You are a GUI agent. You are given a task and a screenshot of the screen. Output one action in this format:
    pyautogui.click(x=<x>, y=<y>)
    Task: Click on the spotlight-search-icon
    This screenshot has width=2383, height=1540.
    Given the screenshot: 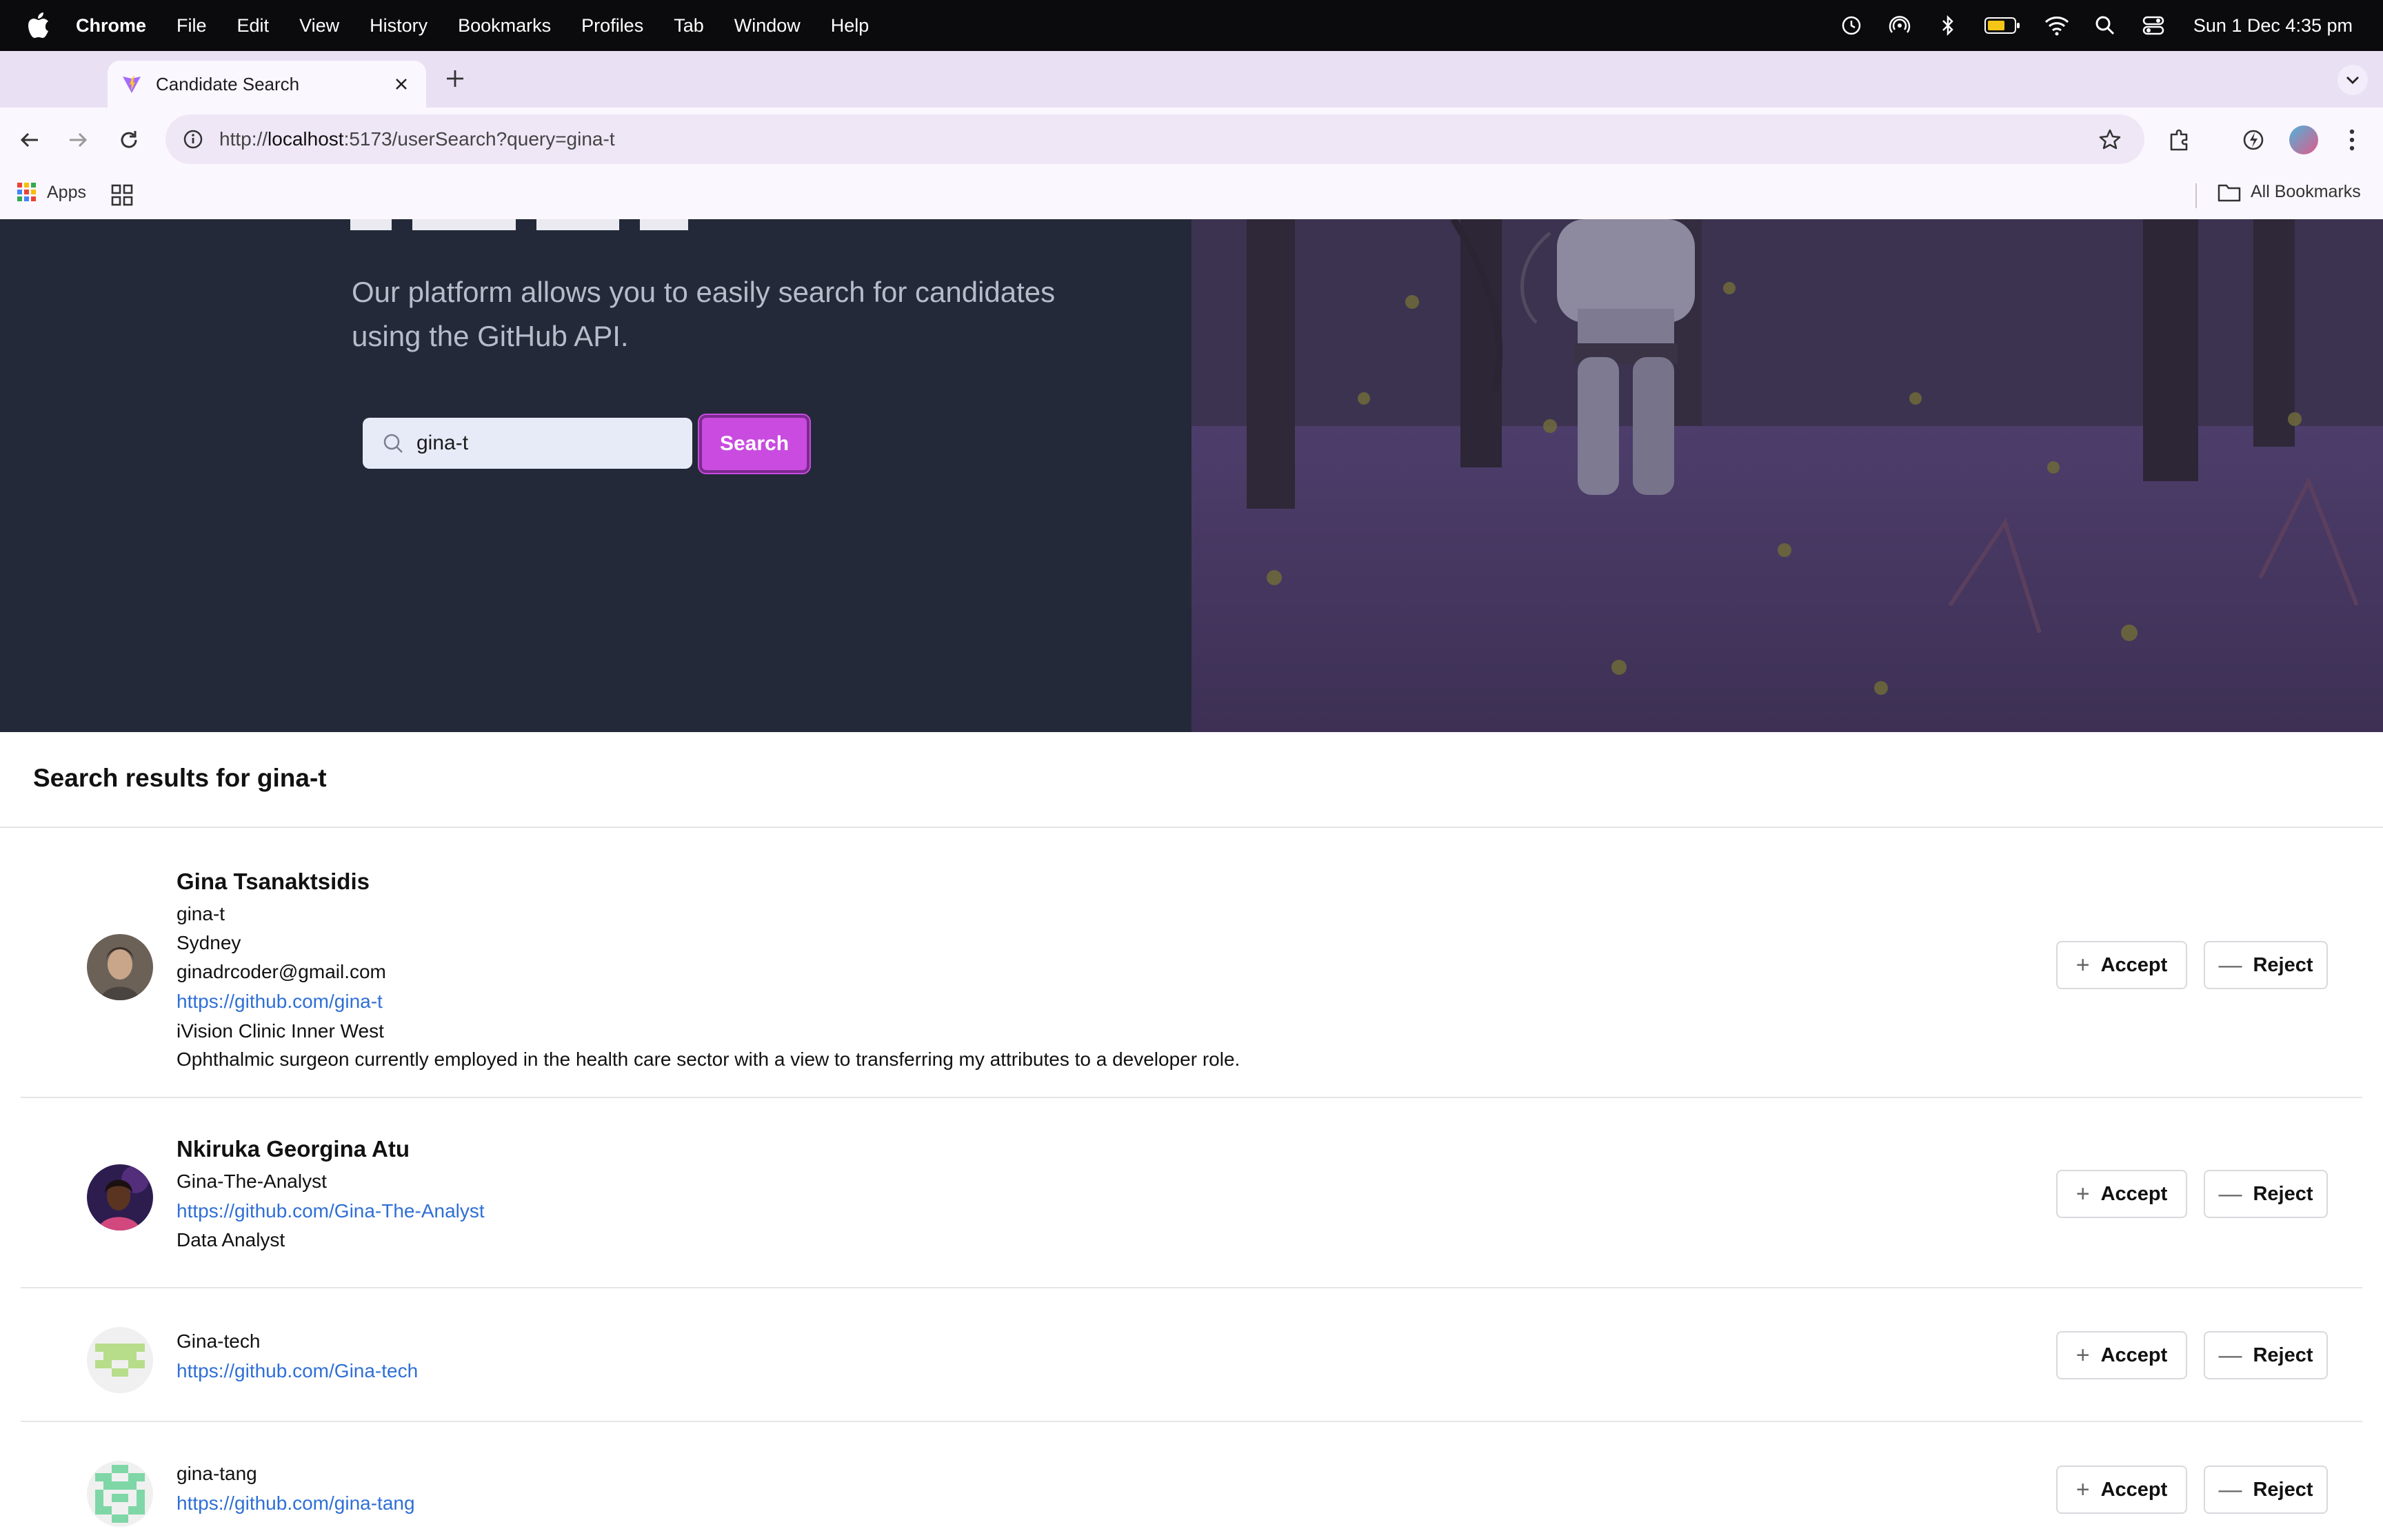 What is the action you would take?
    pyautogui.click(x=2105, y=26)
    